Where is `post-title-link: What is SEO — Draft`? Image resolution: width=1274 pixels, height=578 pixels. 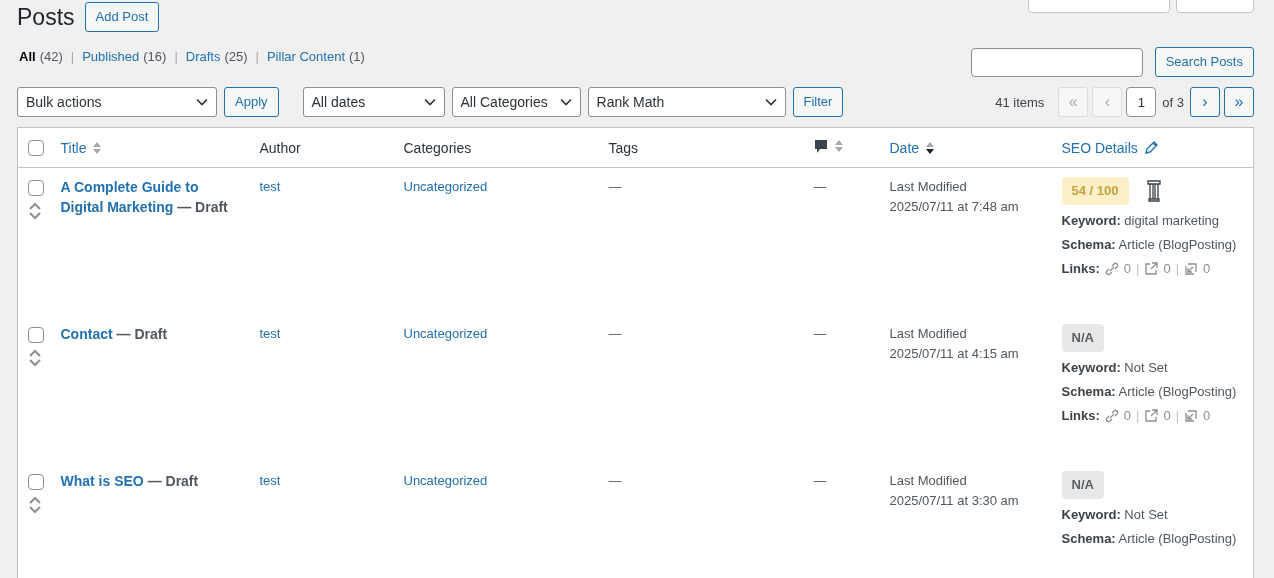
post-title-link: What is SEO — Draft is located at coordinates (152, 480).